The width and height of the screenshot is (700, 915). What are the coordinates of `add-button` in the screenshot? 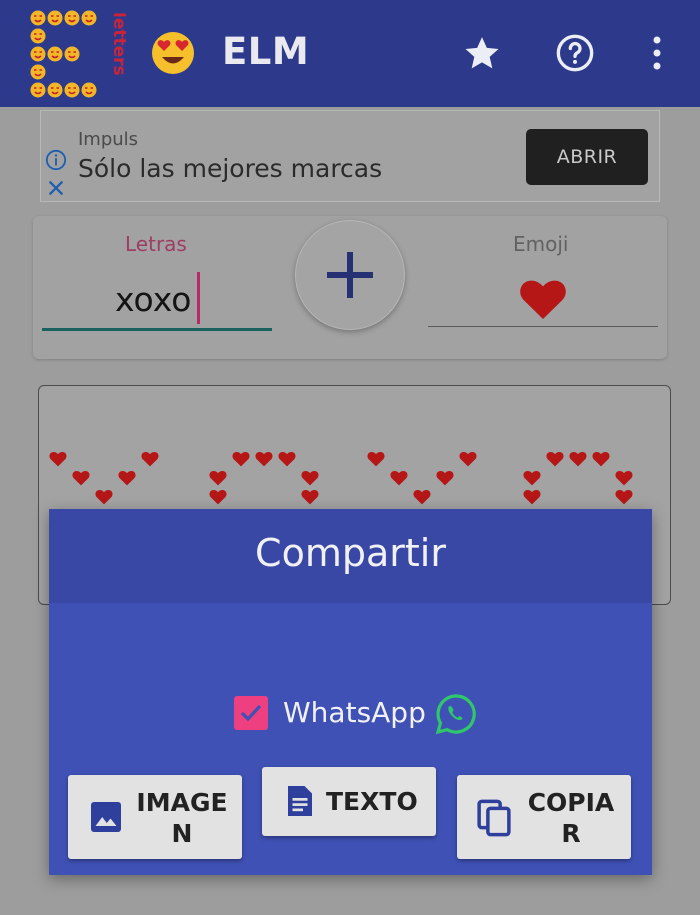 It's located at (350, 275).